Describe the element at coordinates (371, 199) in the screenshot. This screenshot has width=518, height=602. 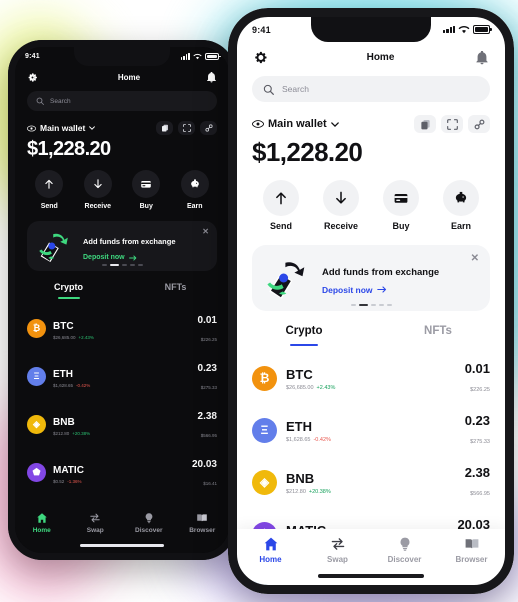
I see `quick-actions: Send Receive Buy Earn` at that location.